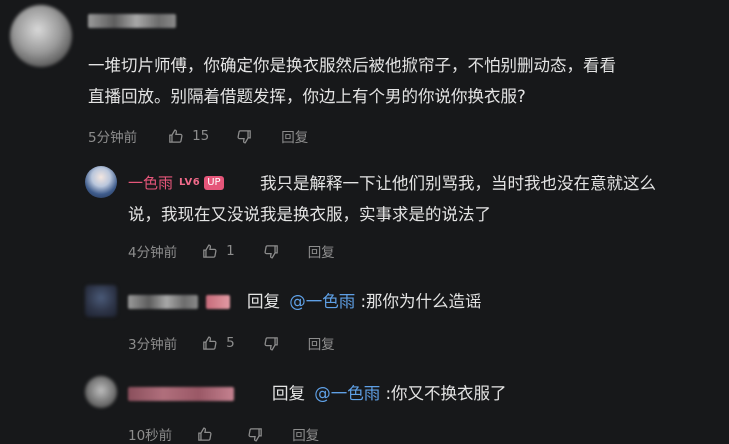 The width and height of the screenshot is (729, 444). Describe the element at coordinates (41, 36) in the screenshot. I see `commenter-avatar` at that location.